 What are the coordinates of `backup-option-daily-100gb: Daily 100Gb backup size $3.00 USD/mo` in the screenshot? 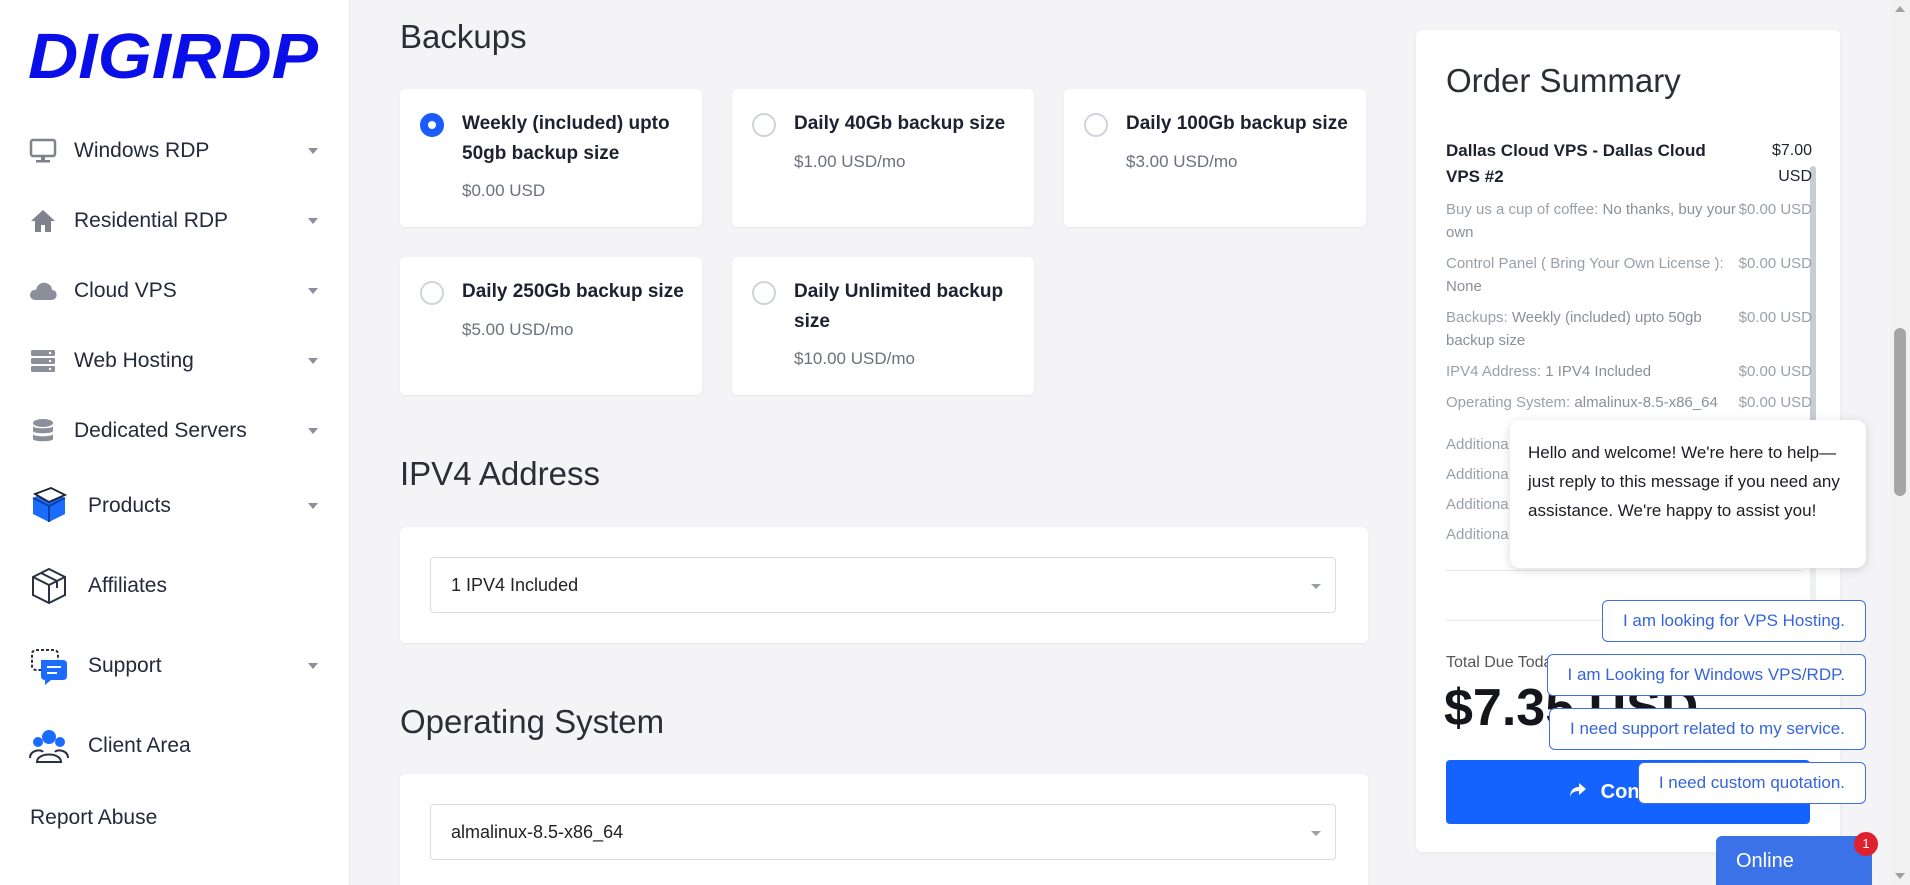 It's located at (1215, 158).